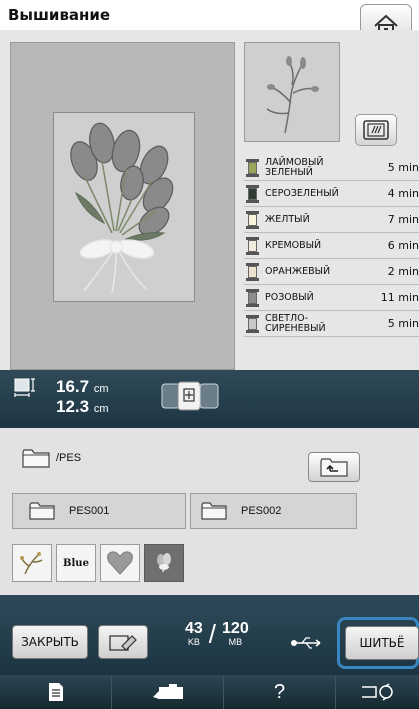 The height and width of the screenshot is (709, 419). What do you see at coordinates (69, 458) in the screenshot?
I see `current-path-text: /PES` at bounding box center [69, 458].